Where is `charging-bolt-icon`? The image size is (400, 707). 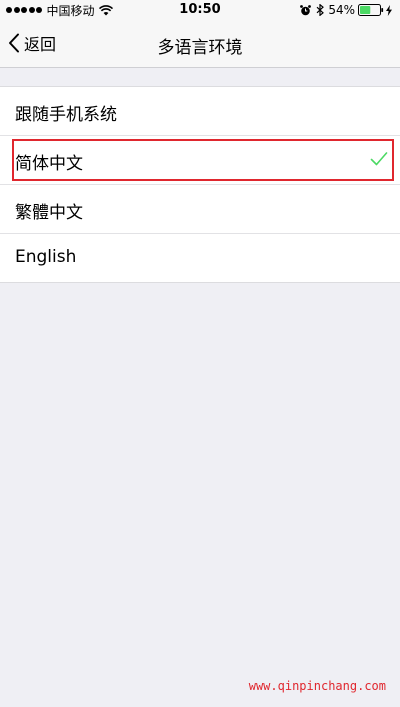 charging-bolt-icon is located at coordinates (389, 10).